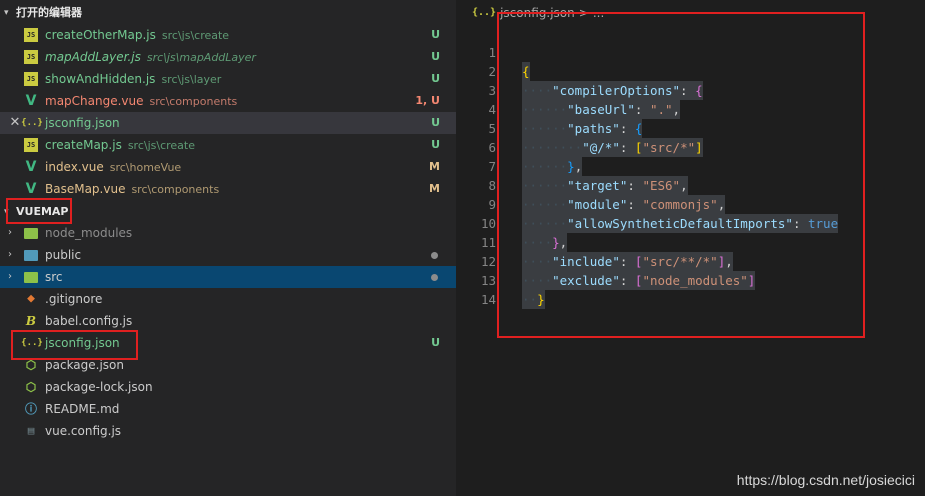 The image size is (925, 496). What do you see at coordinates (100, 78) in the screenshot?
I see `file-name: showAndHidden.js` at bounding box center [100, 78].